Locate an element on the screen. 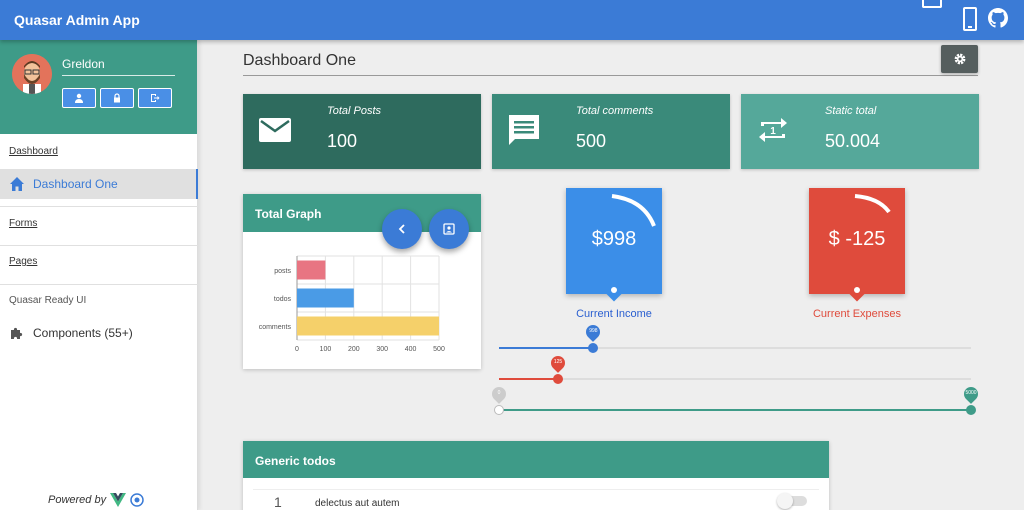 This screenshot has width=1024, height=510. cast-icon is located at coordinates (932, 4).